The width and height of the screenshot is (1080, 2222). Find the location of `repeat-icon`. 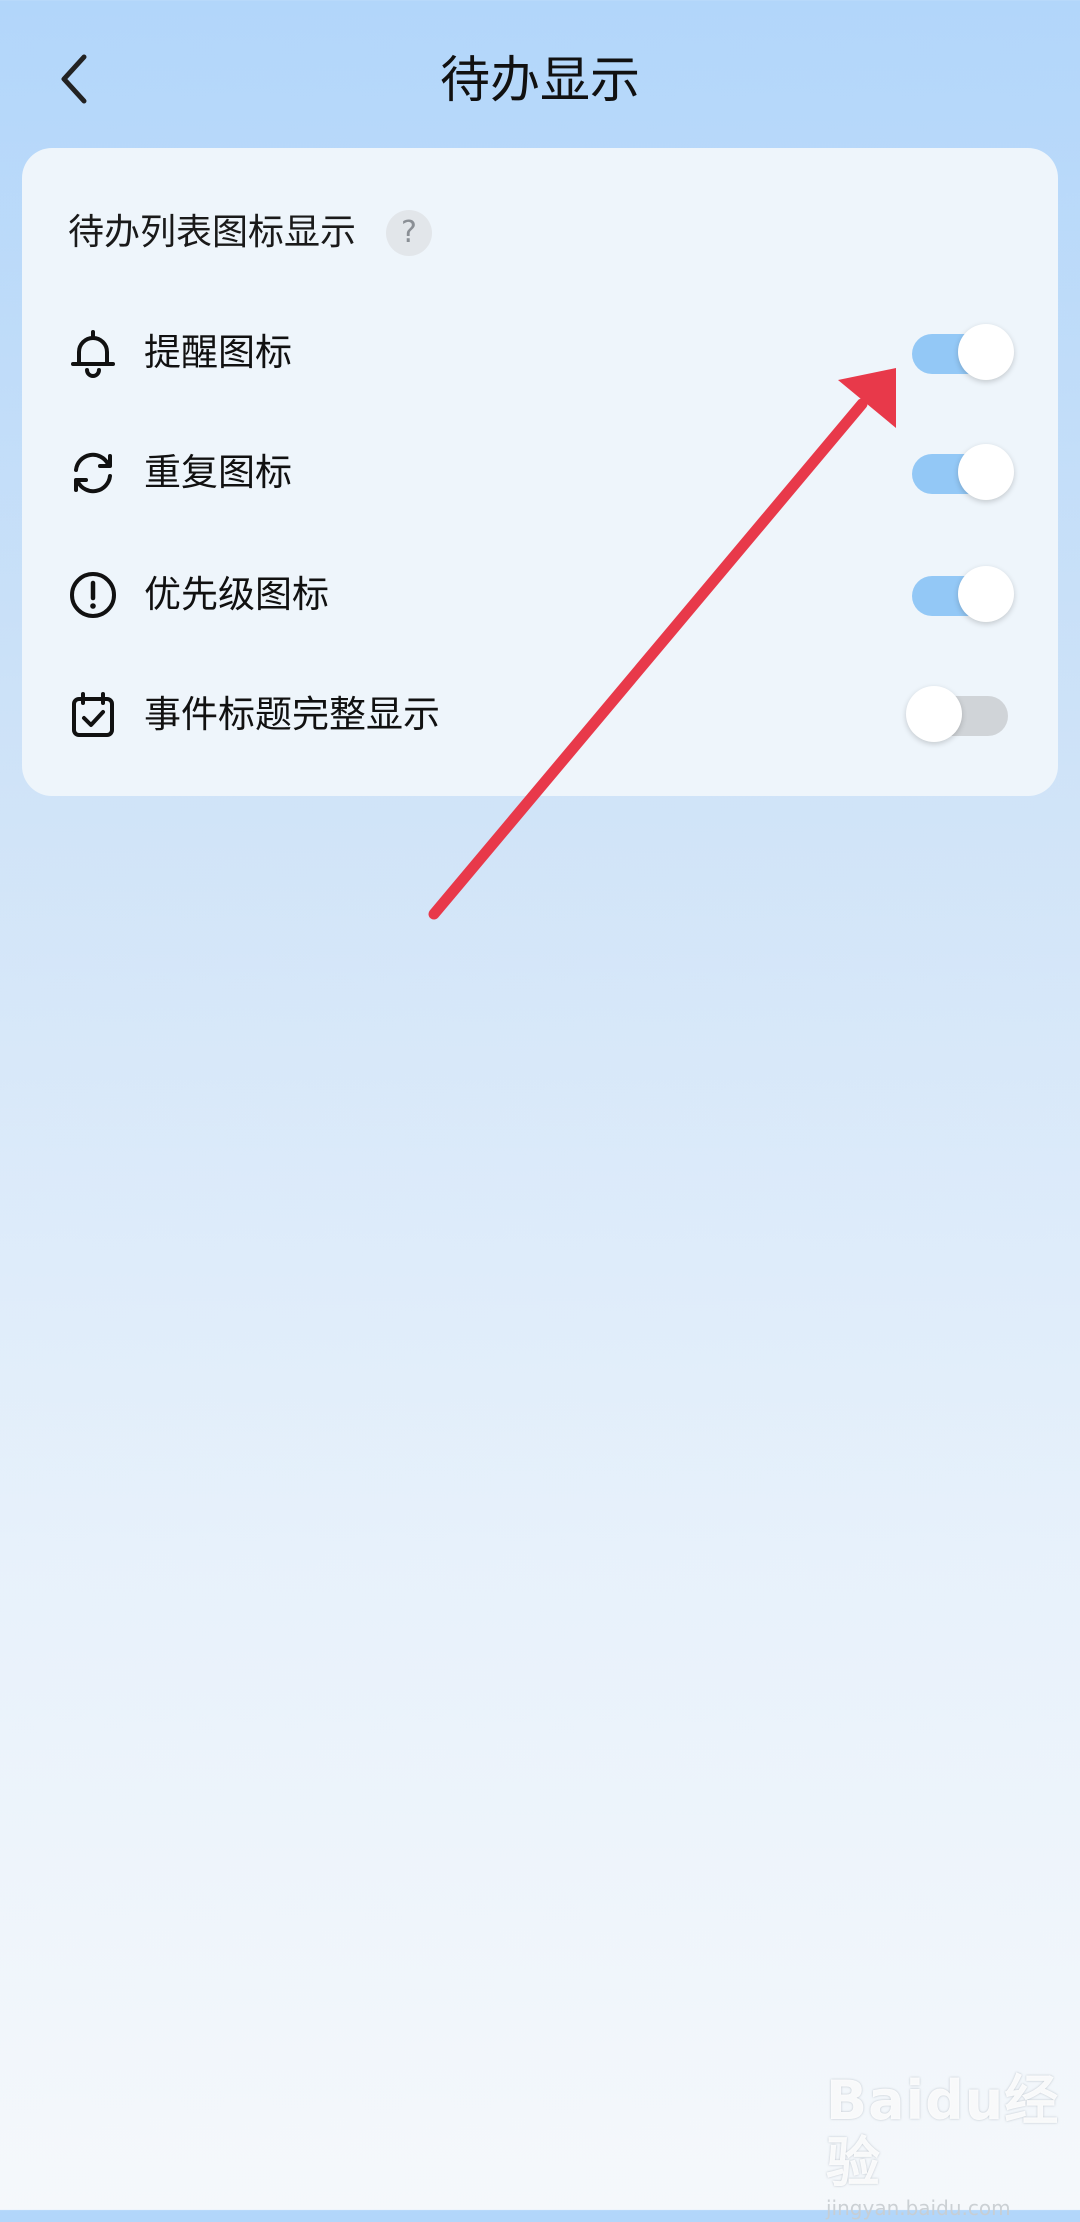

repeat-icon is located at coordinates (93, 473).